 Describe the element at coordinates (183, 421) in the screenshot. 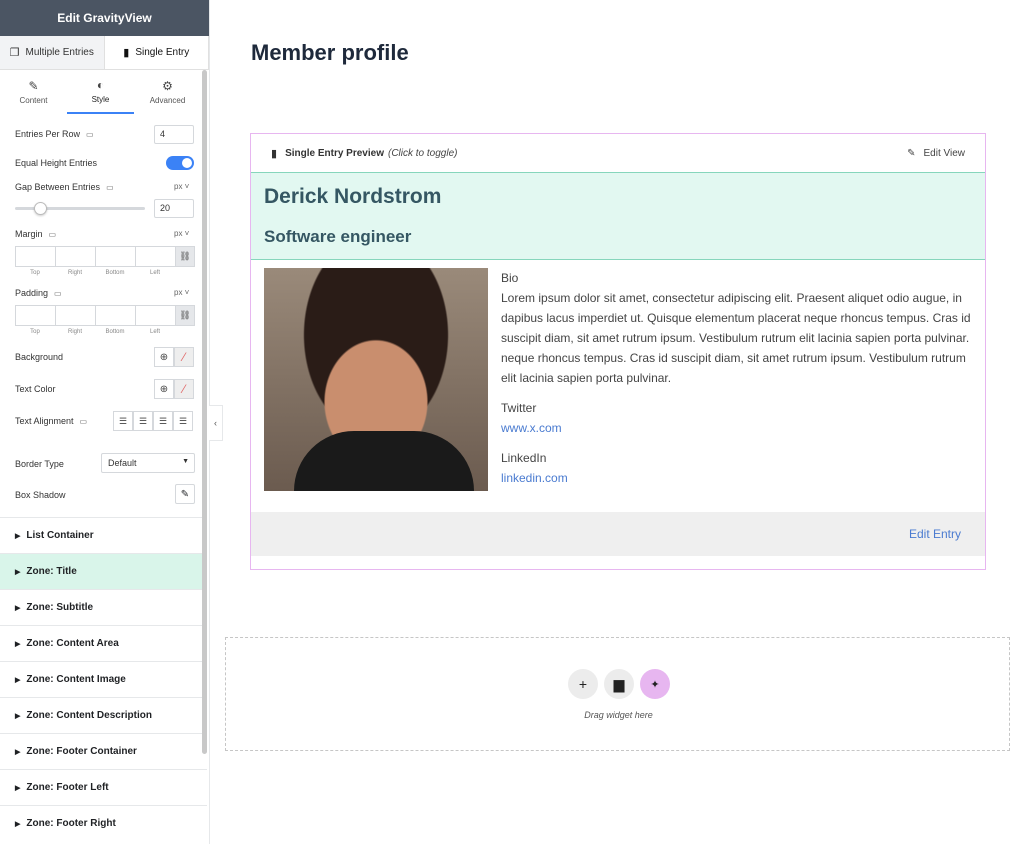

I see `align-justify-icon: ☰` at that location.